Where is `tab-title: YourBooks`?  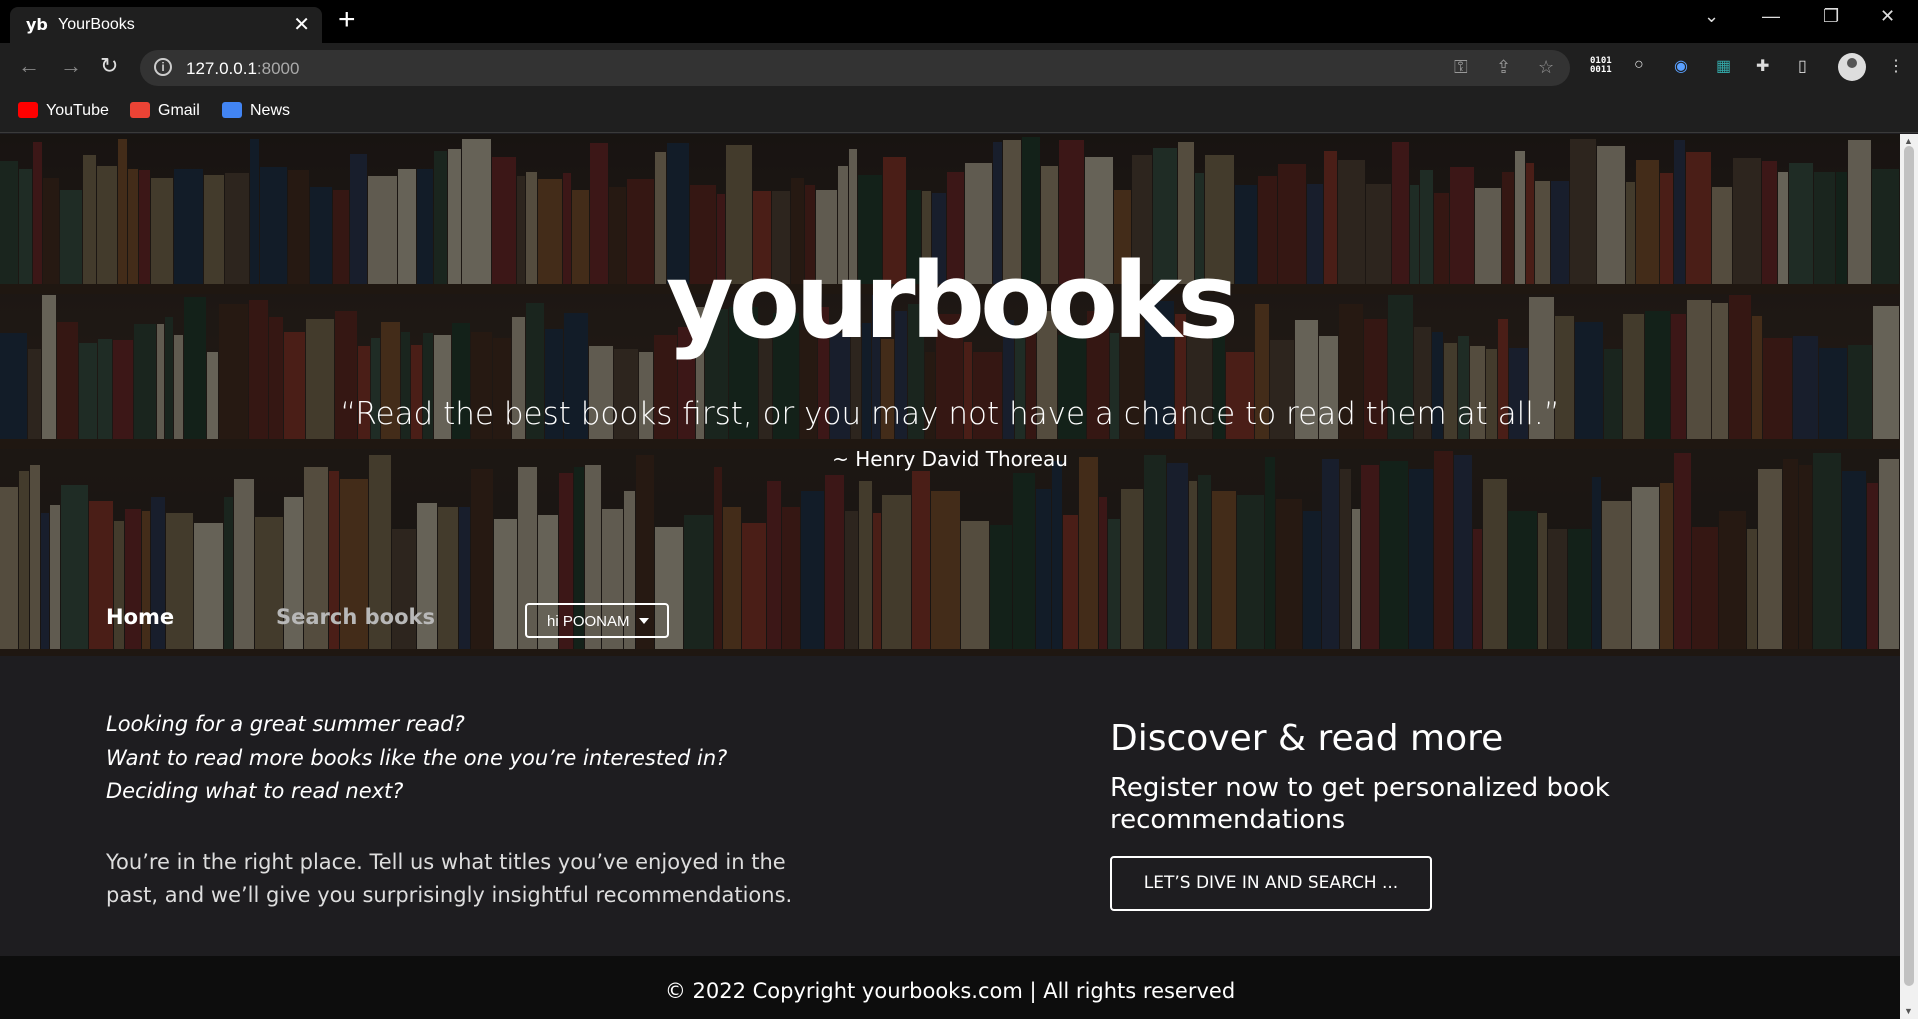 tab-title: YourBooks is located at coordinates (96, 24).